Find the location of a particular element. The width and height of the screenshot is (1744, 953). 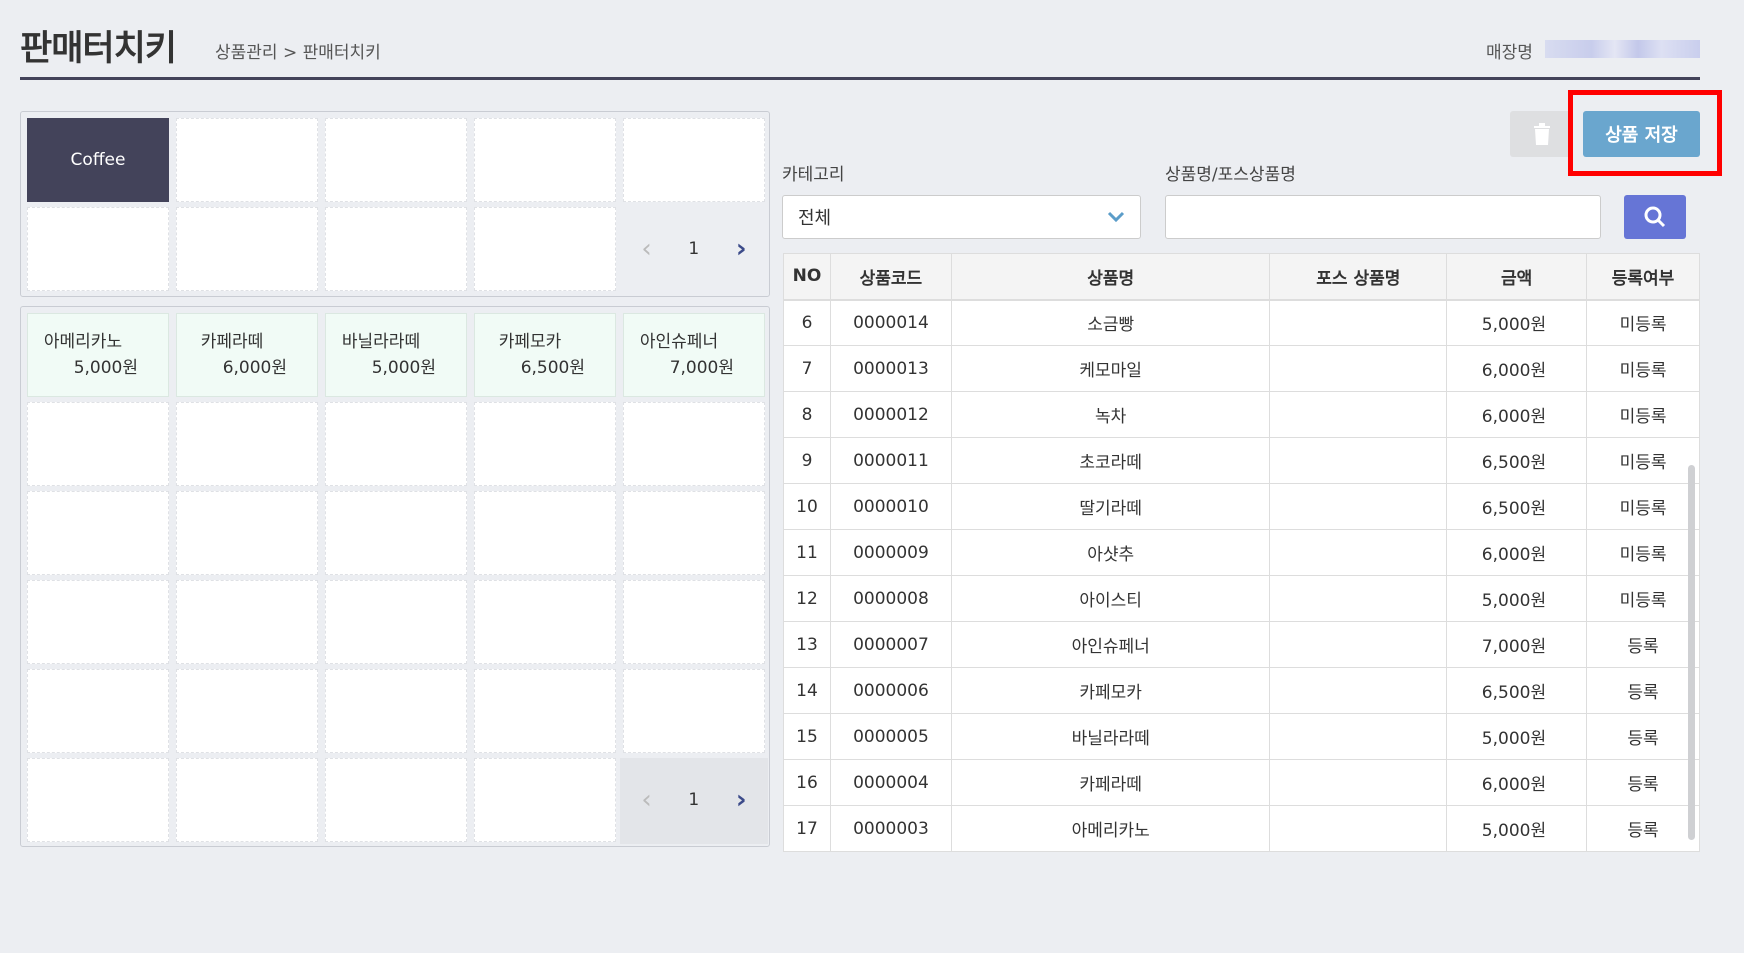

product-pagination: ‹ 1 › is located at coordinates (694, 800).